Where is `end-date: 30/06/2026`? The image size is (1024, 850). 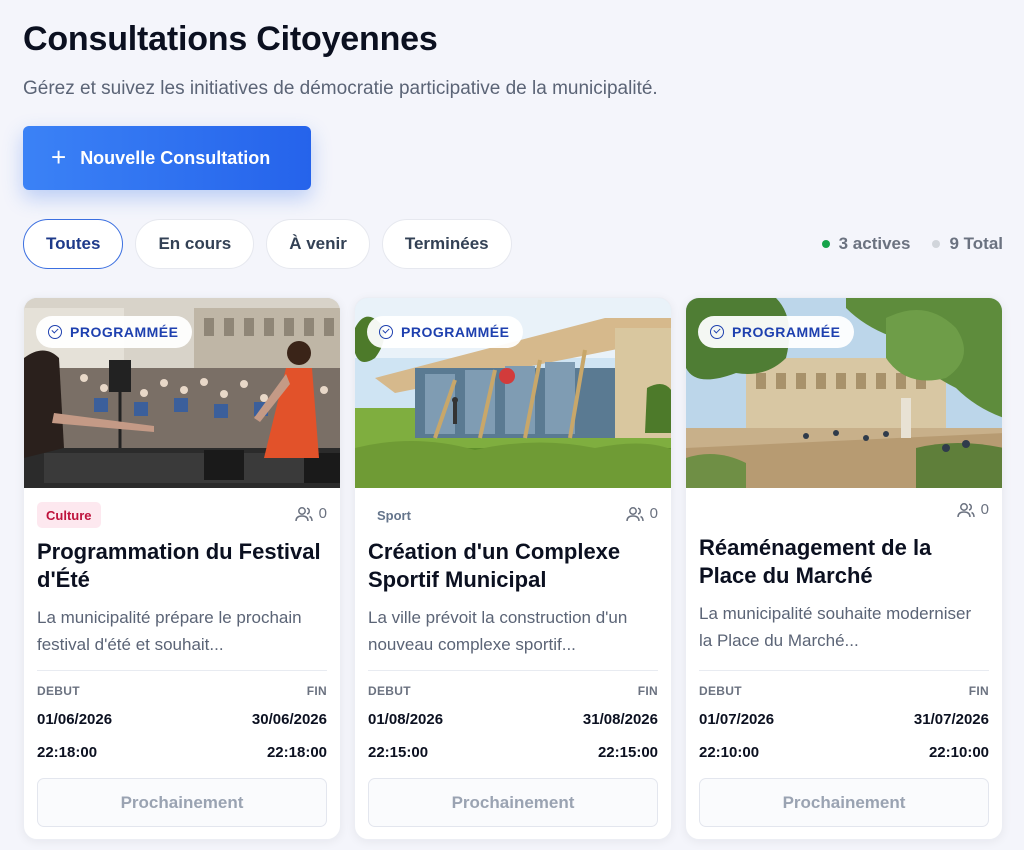 end-date: 30/06/2026 is located at coordinates (289, 719).